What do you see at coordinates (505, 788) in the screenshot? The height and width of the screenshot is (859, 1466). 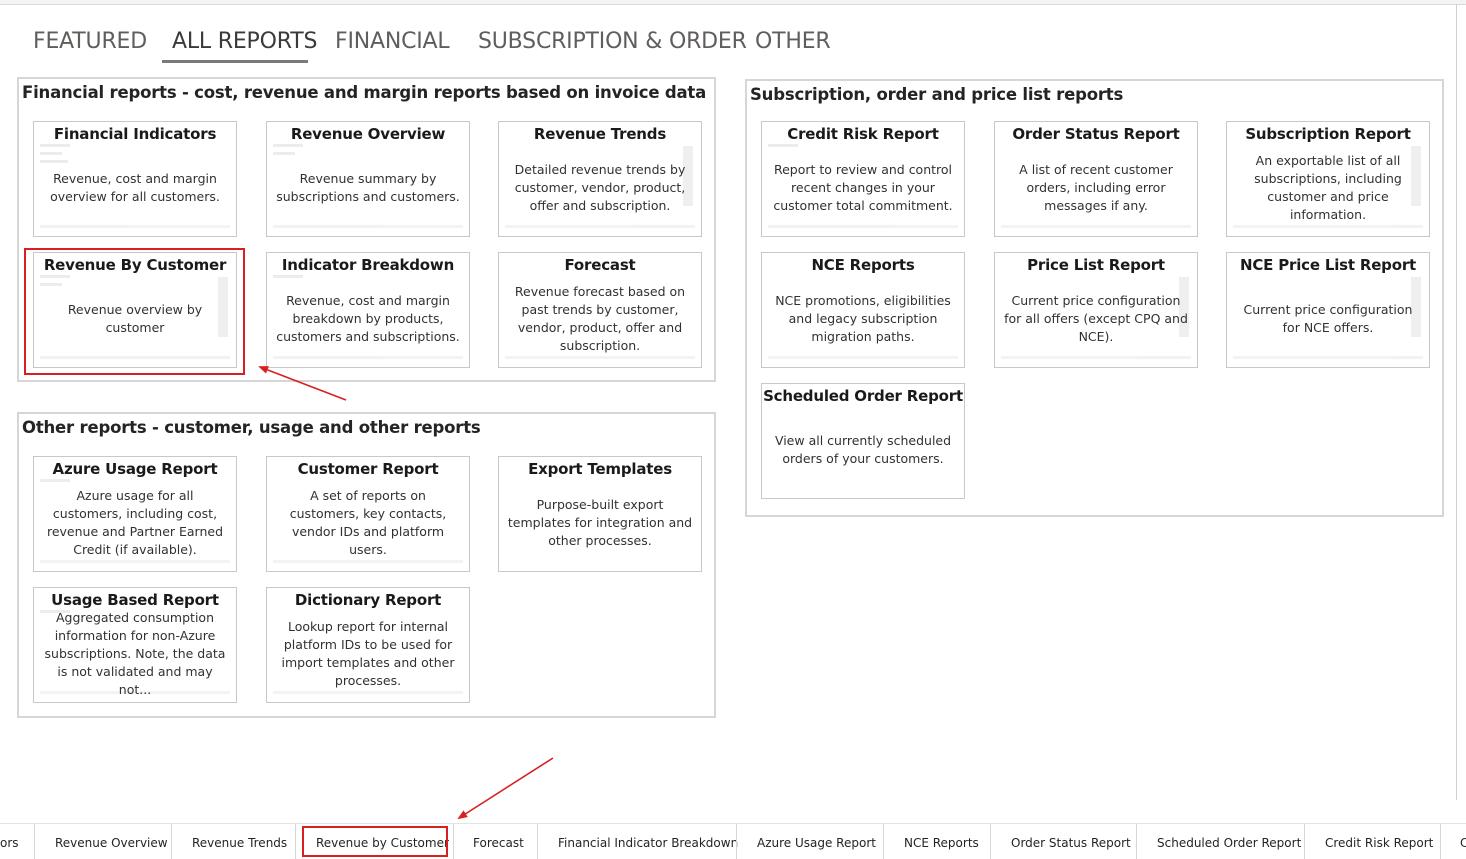 I see `arrow-to-page-tab` at bounding box center [505, 788].